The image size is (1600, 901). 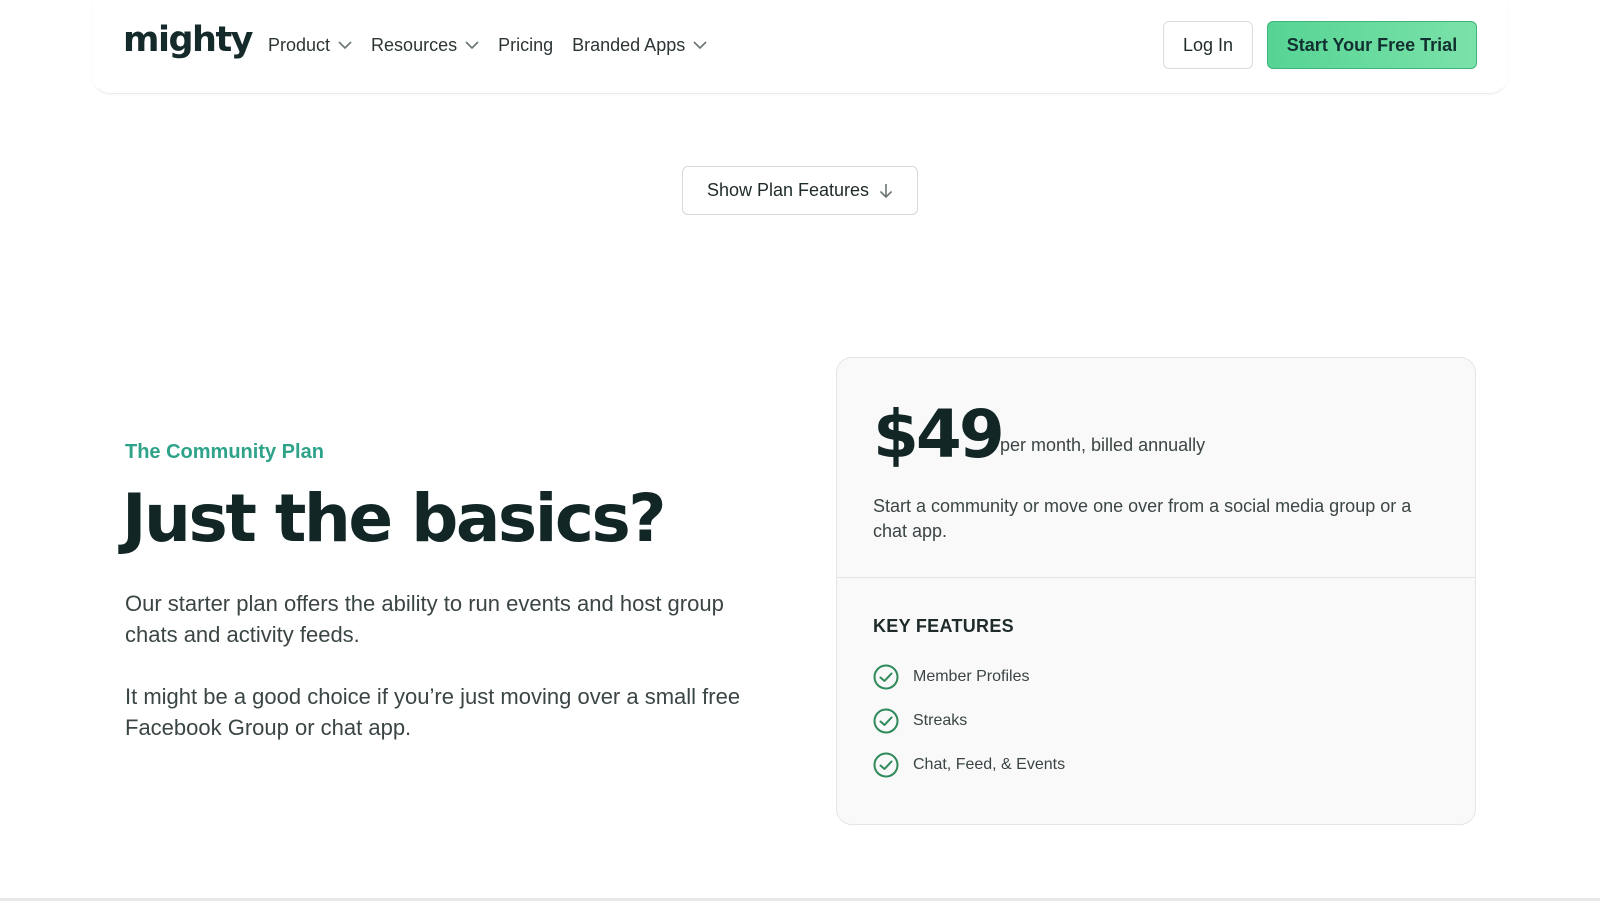 I want to click on nav-item-product: Product, so click(x=310, y=45).